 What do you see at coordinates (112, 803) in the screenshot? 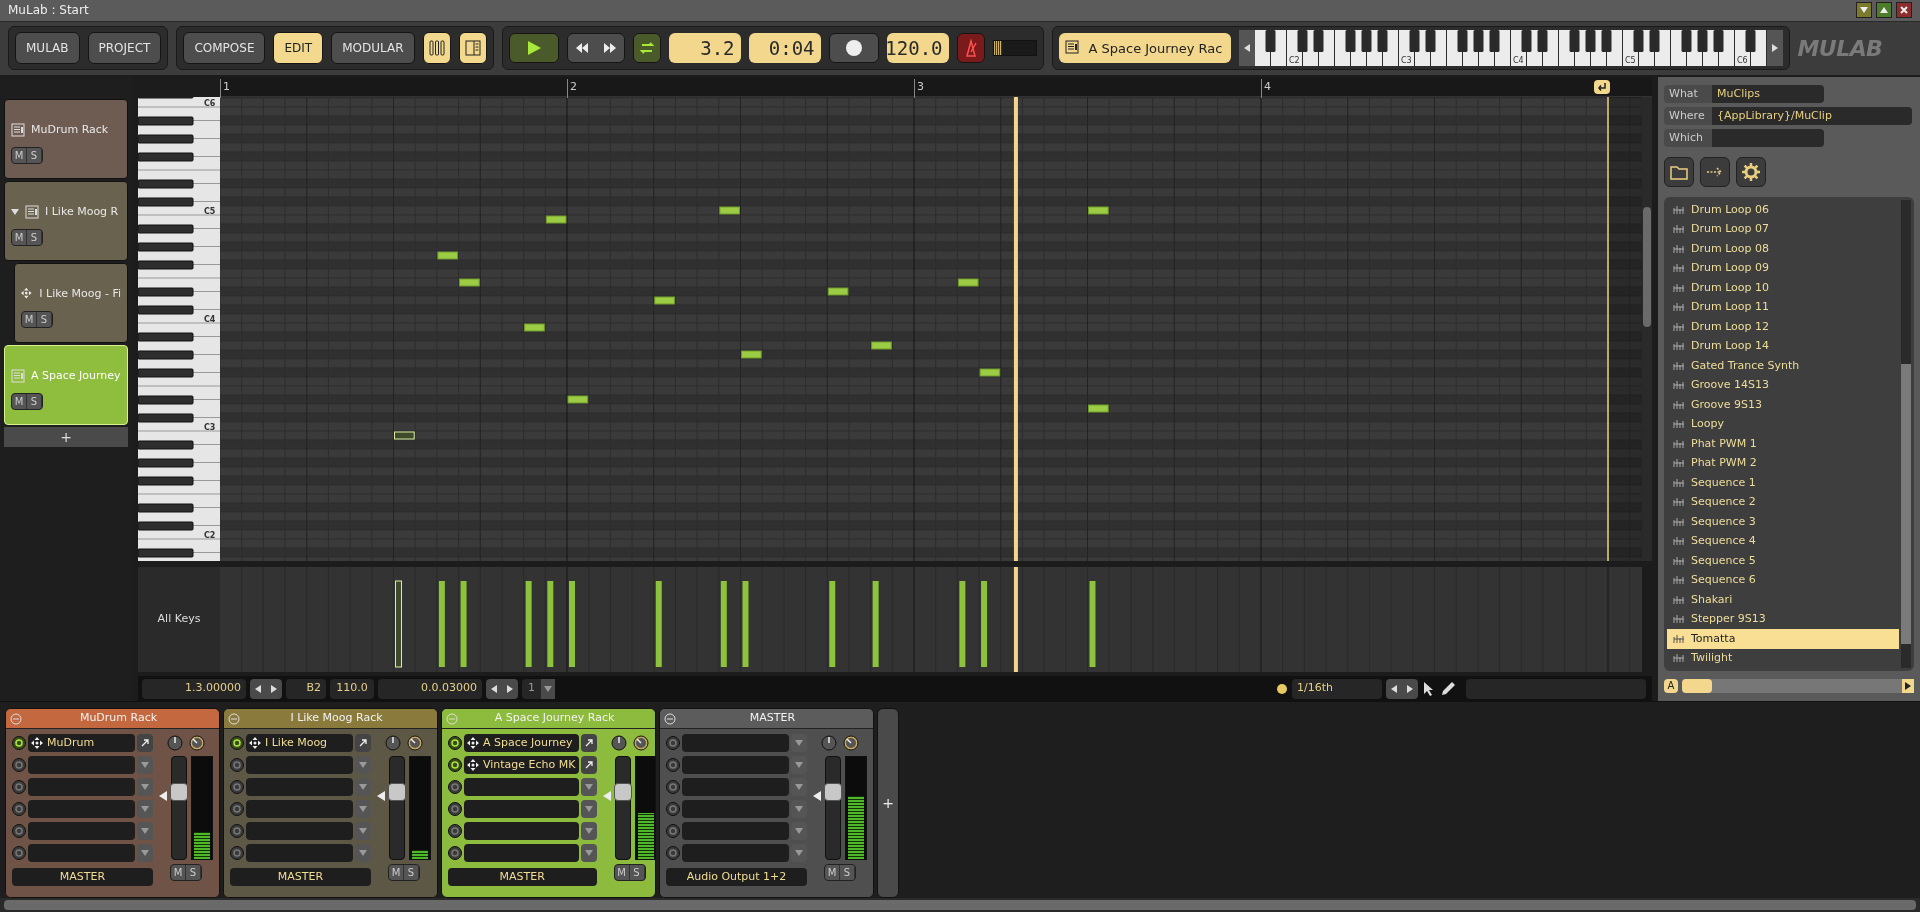
I see `mixer-strip: MuDrum Rack MuDrum MASTER M S` at bounding box center [112, 803].